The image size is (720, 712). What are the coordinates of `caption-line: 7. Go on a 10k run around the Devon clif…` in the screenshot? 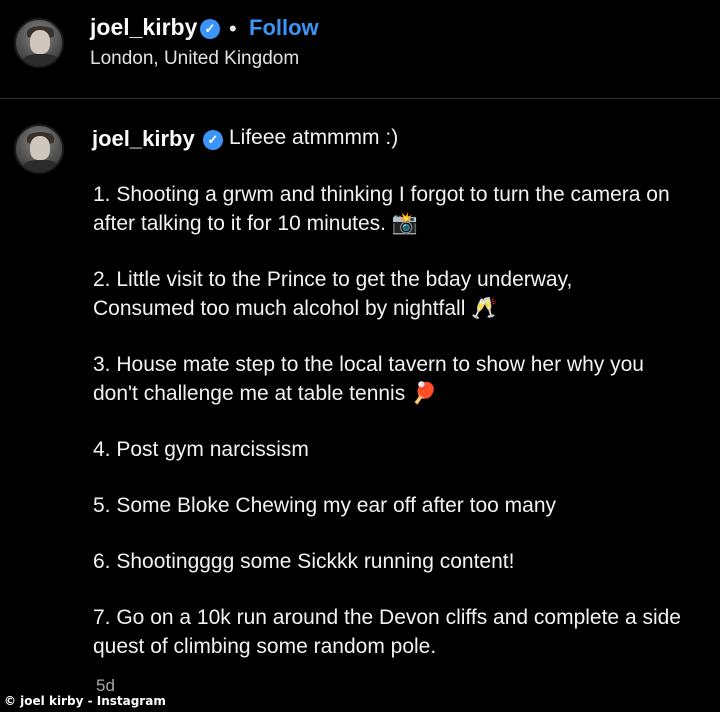 It's located at (387, 617).